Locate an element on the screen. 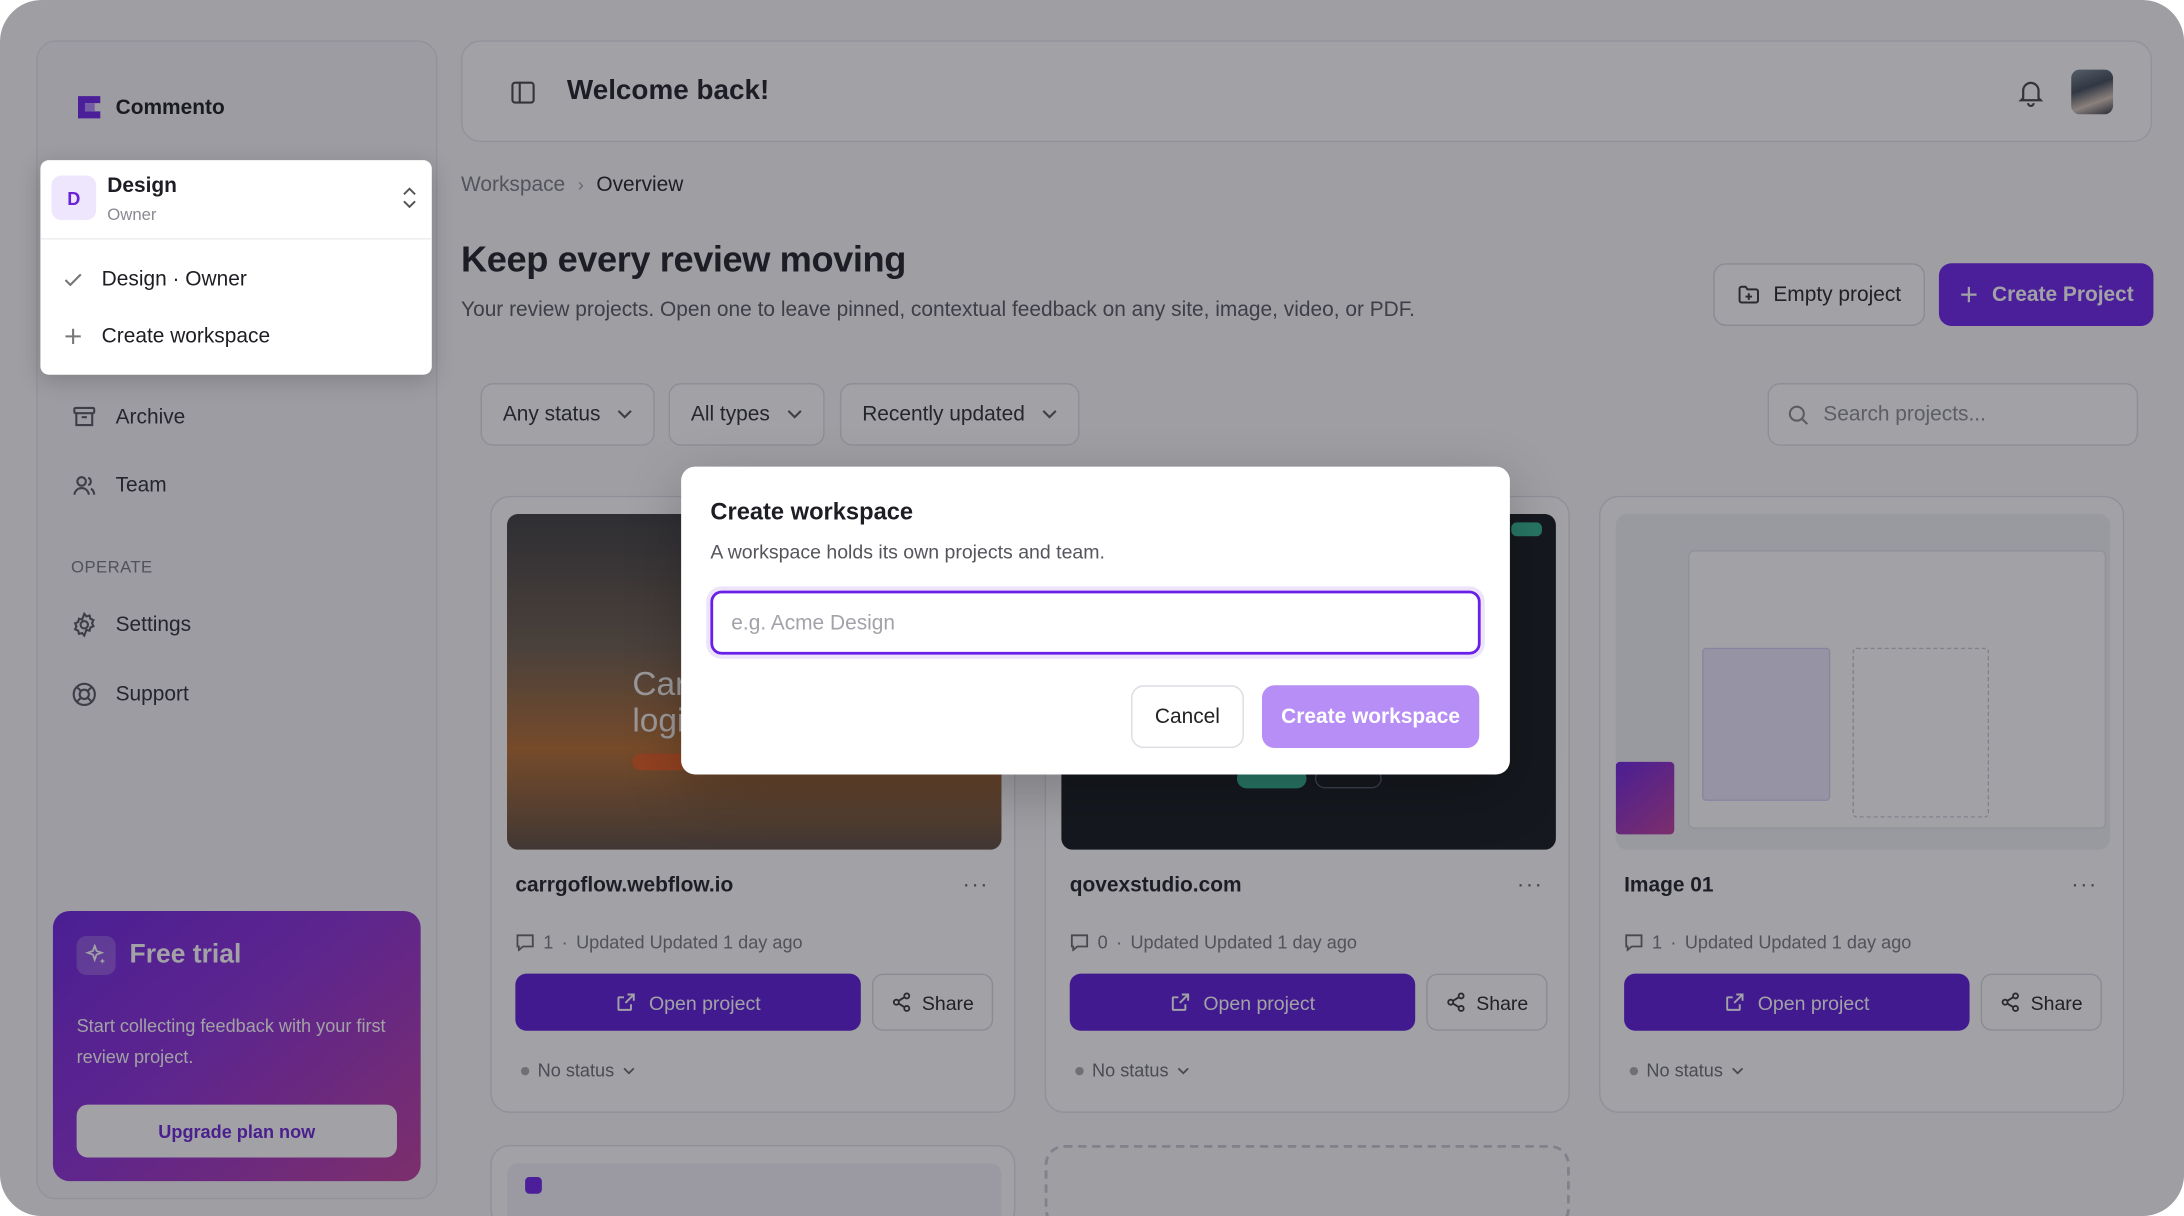  workspace-switcher-trigger: D Design Owner is located at coordinates (236, 200).